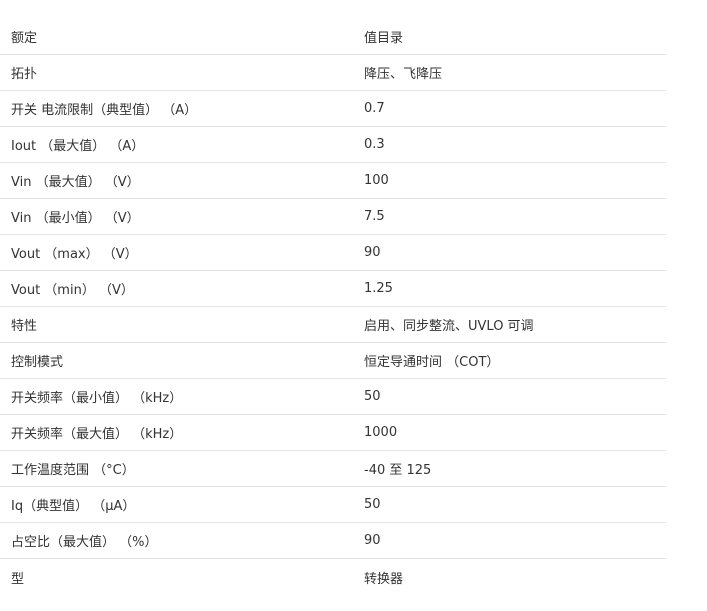 The height and width of the screenshot is (611, 707). I want to click on column-header-value: 值目录, so click(384, 38).